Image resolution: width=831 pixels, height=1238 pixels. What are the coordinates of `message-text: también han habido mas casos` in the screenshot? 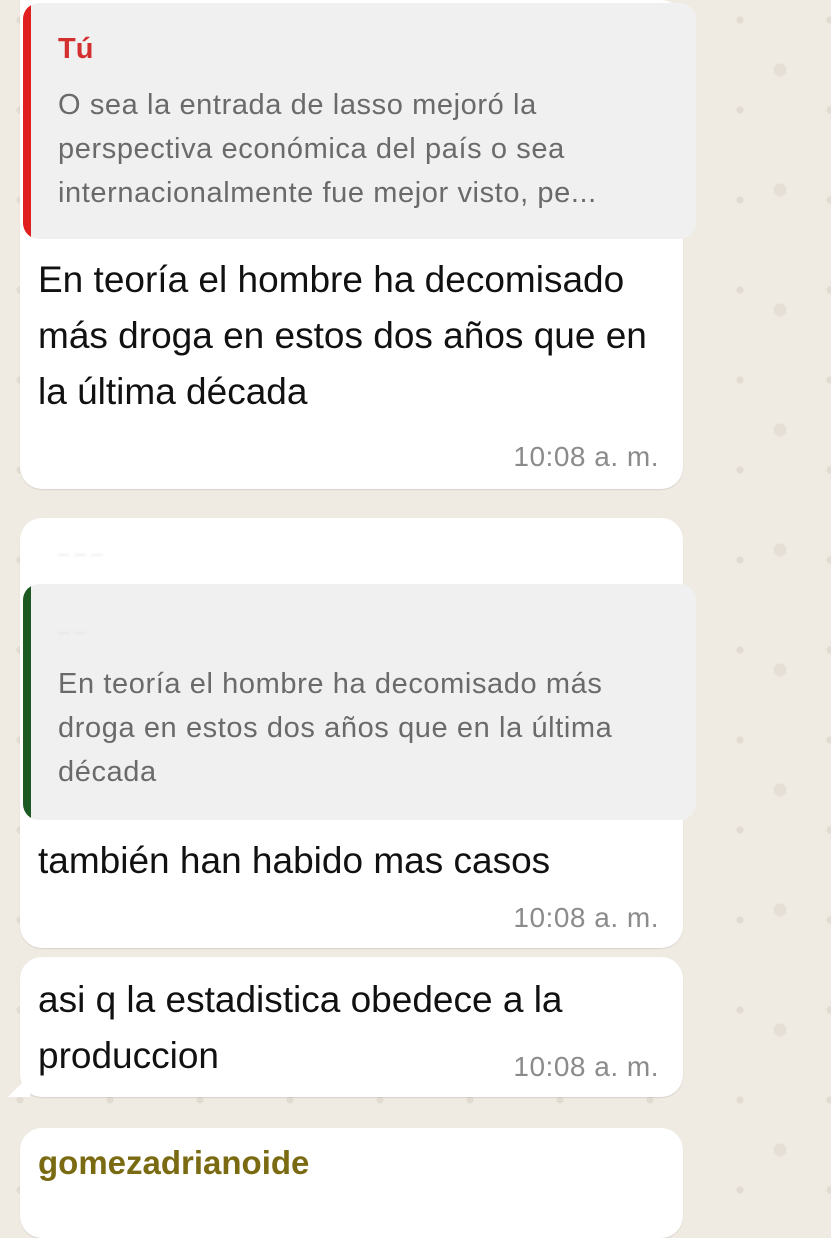 It's located at (294, 860).